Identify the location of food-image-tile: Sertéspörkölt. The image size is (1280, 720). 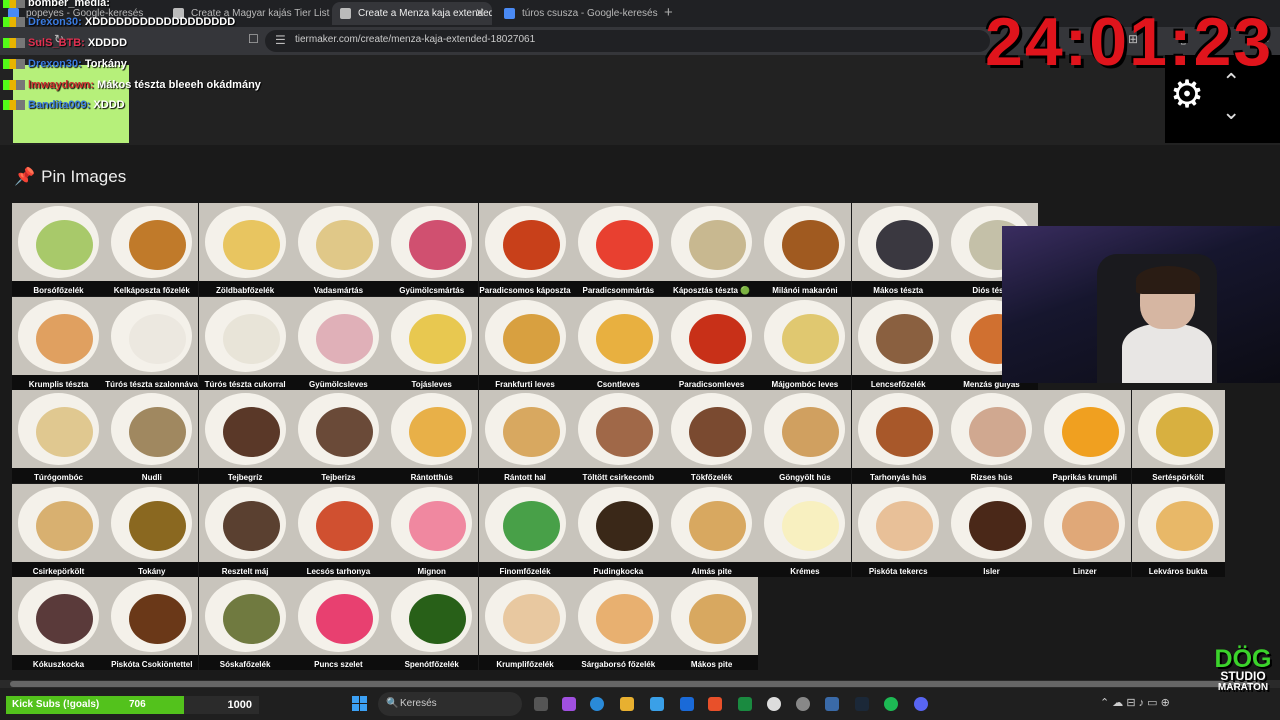
(1178, 436).